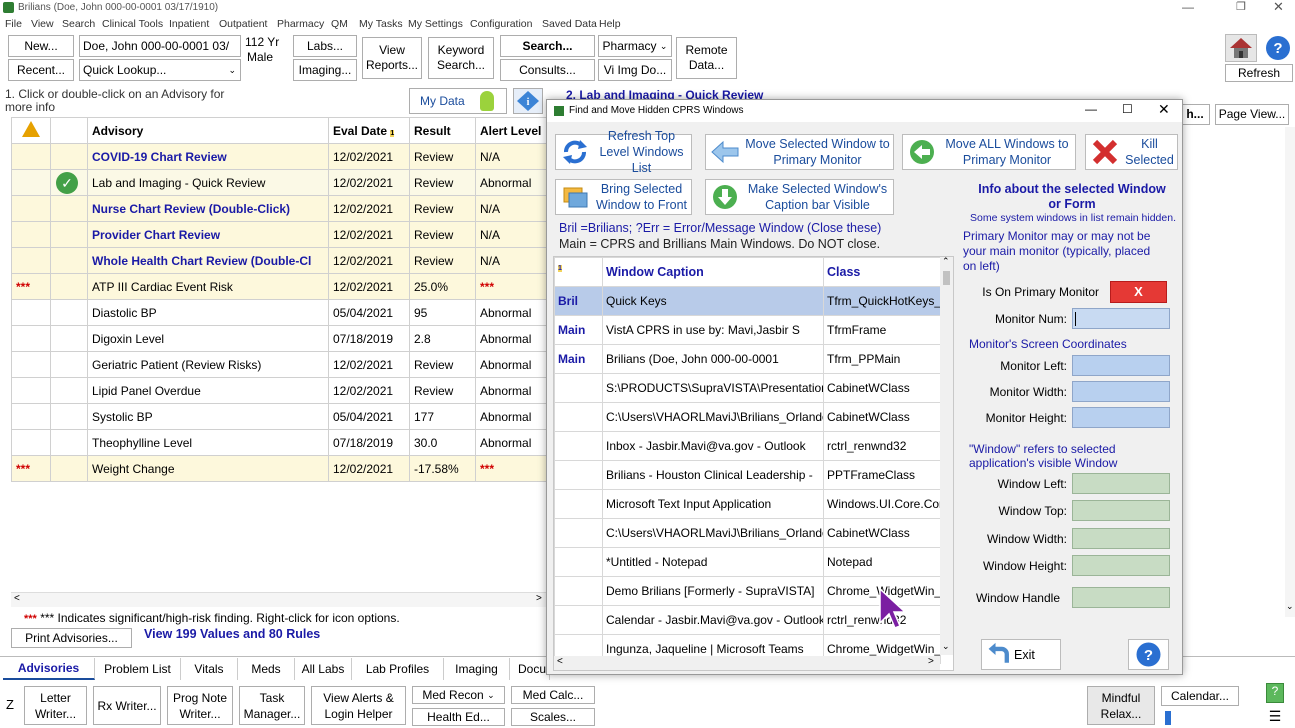 Image resolution: width=1295 pixels, height=728 pixels. Describe the element at coordinates (501, 24) in the screenshot. I see `menu-configuration: Configuration` at that location.